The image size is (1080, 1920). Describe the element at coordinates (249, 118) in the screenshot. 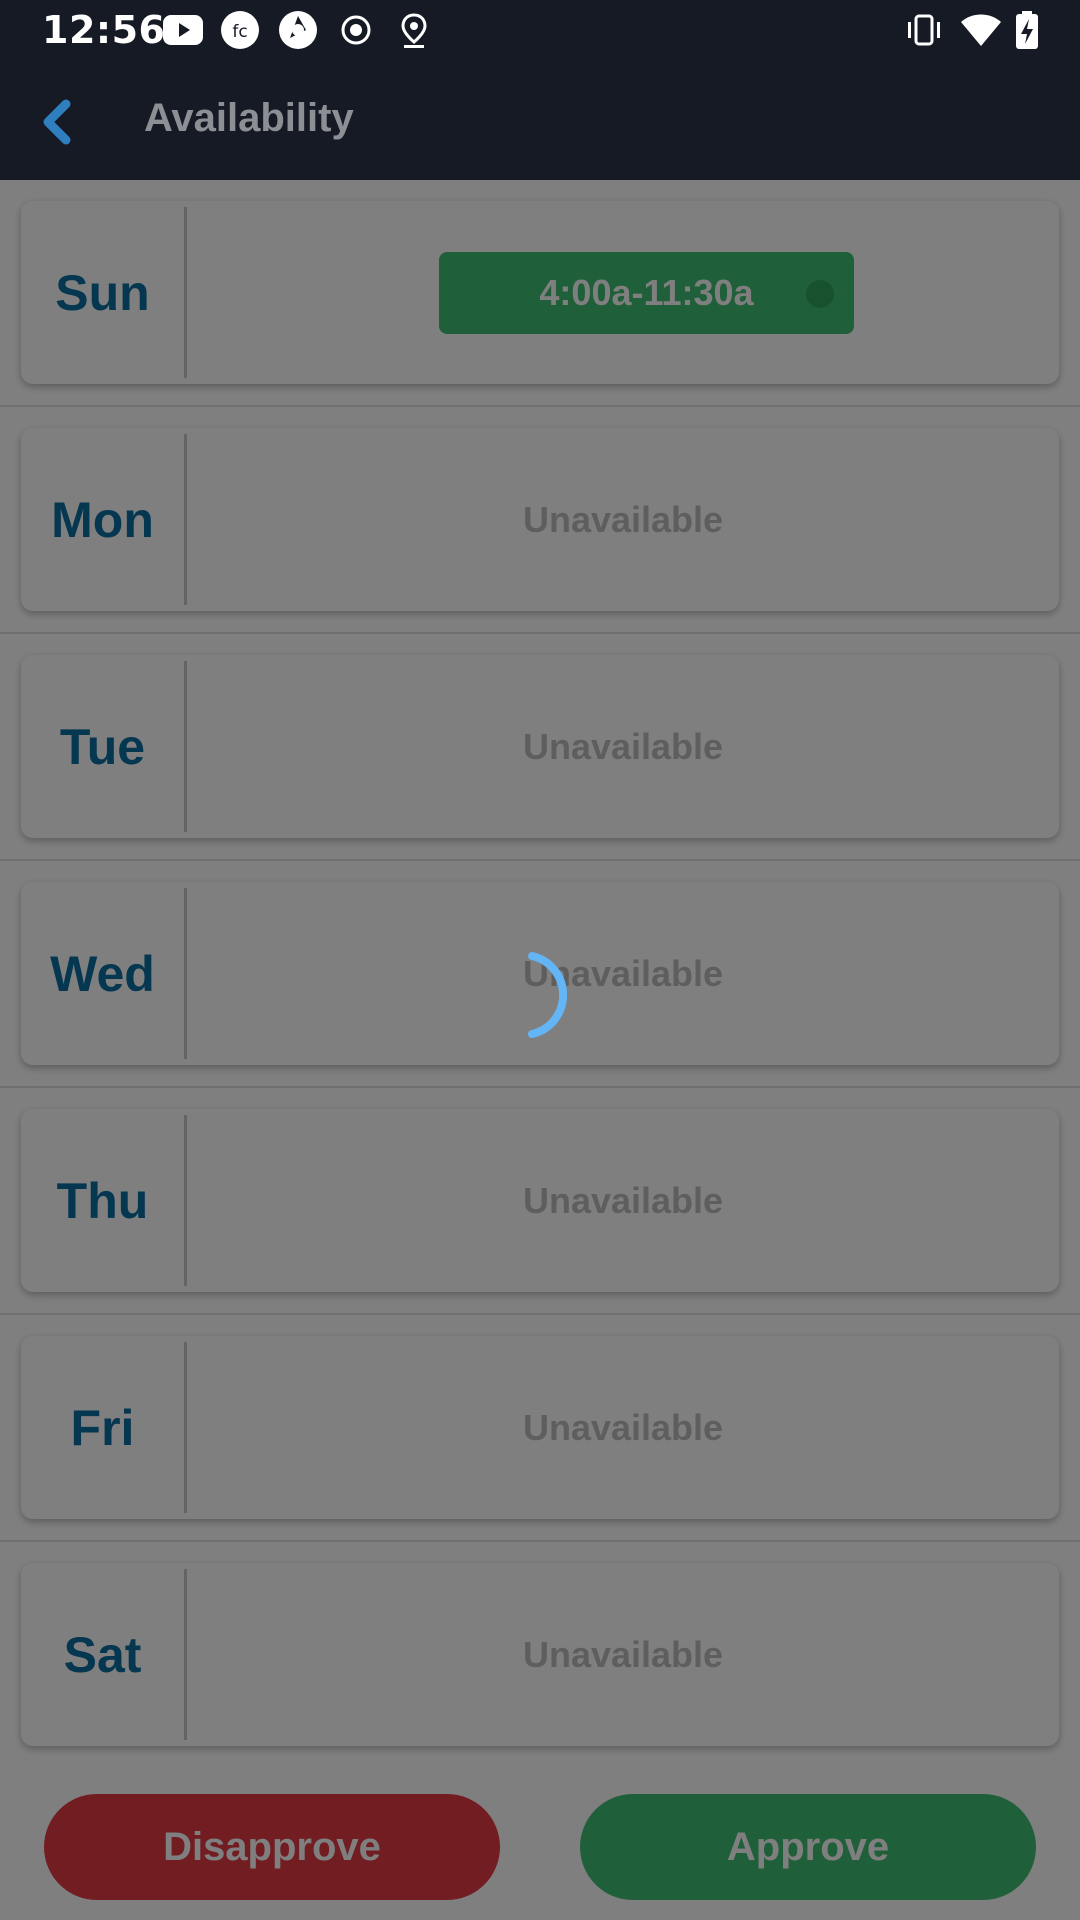

I see `page-title: Availability` at that location.